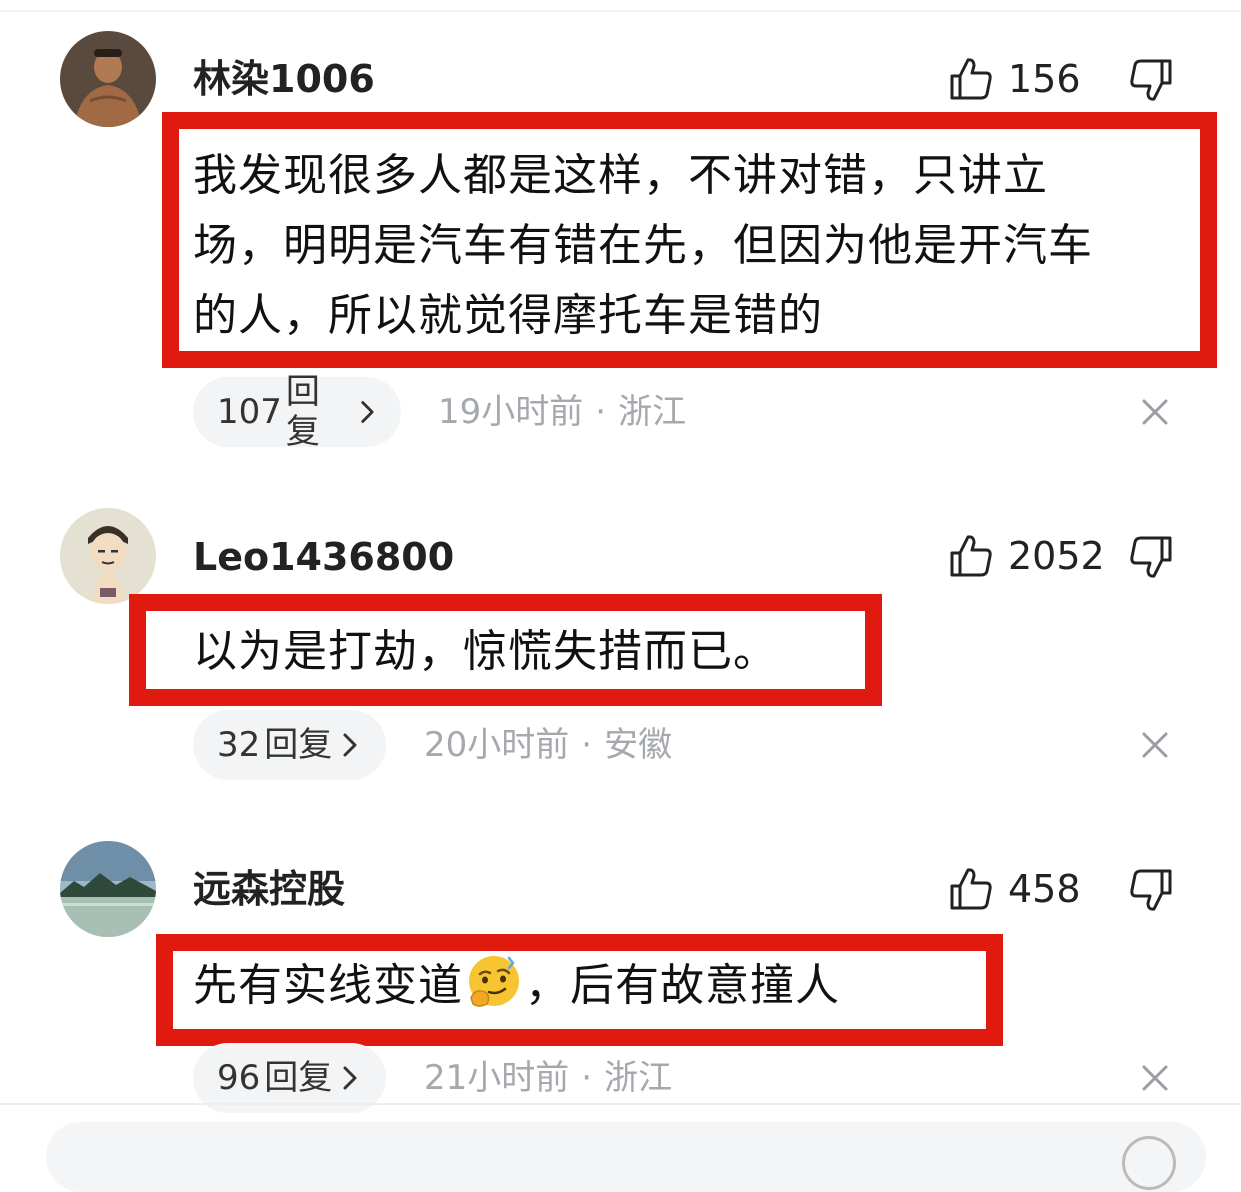  I want to click on username: 远森控股, so click(269, 889).